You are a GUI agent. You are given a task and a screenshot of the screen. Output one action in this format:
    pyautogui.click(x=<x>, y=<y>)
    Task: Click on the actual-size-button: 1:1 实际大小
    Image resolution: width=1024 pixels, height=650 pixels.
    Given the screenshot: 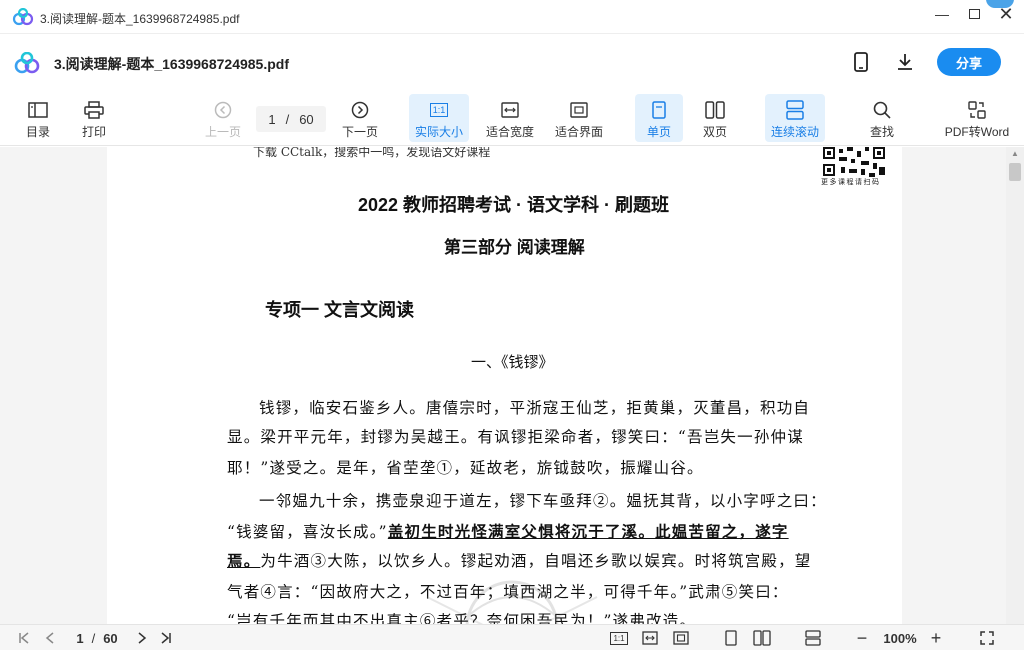 What is the action you would take?
    pyautogui.click(x=439, y=118)
    